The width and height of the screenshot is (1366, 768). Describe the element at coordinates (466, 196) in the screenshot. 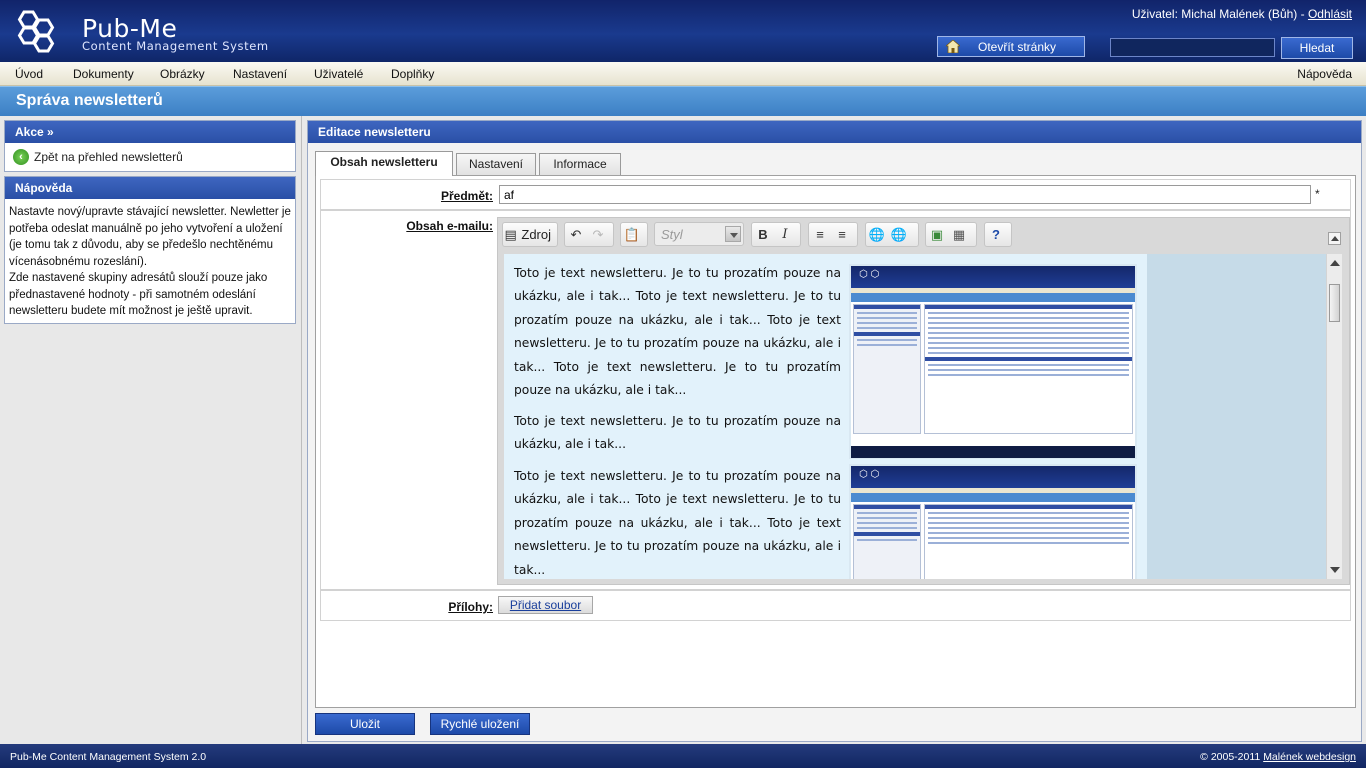

I see `subject-label: Předmět:` at that location.